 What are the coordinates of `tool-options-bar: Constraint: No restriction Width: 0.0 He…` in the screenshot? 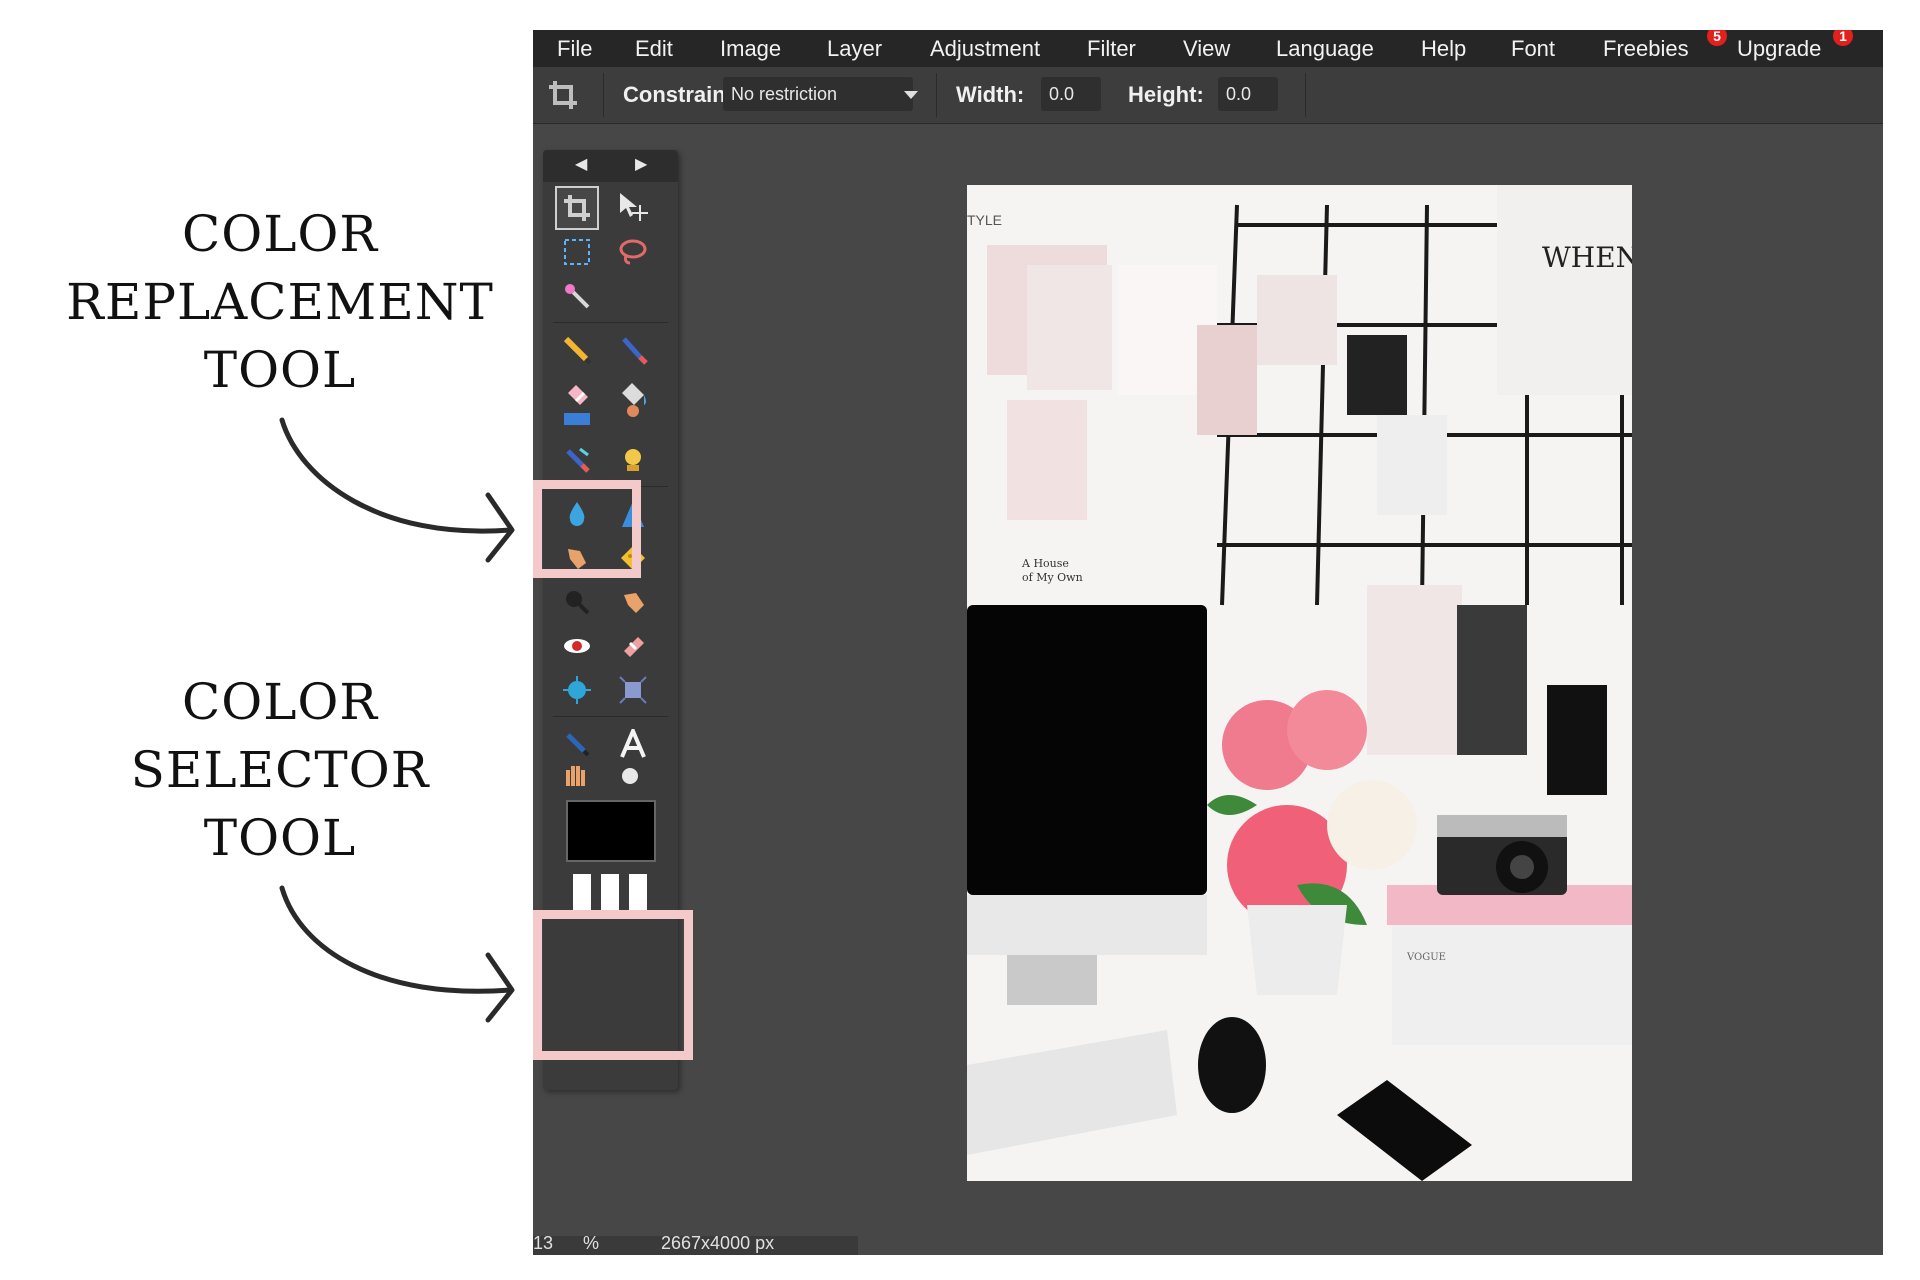 It's located at (1208, 95).